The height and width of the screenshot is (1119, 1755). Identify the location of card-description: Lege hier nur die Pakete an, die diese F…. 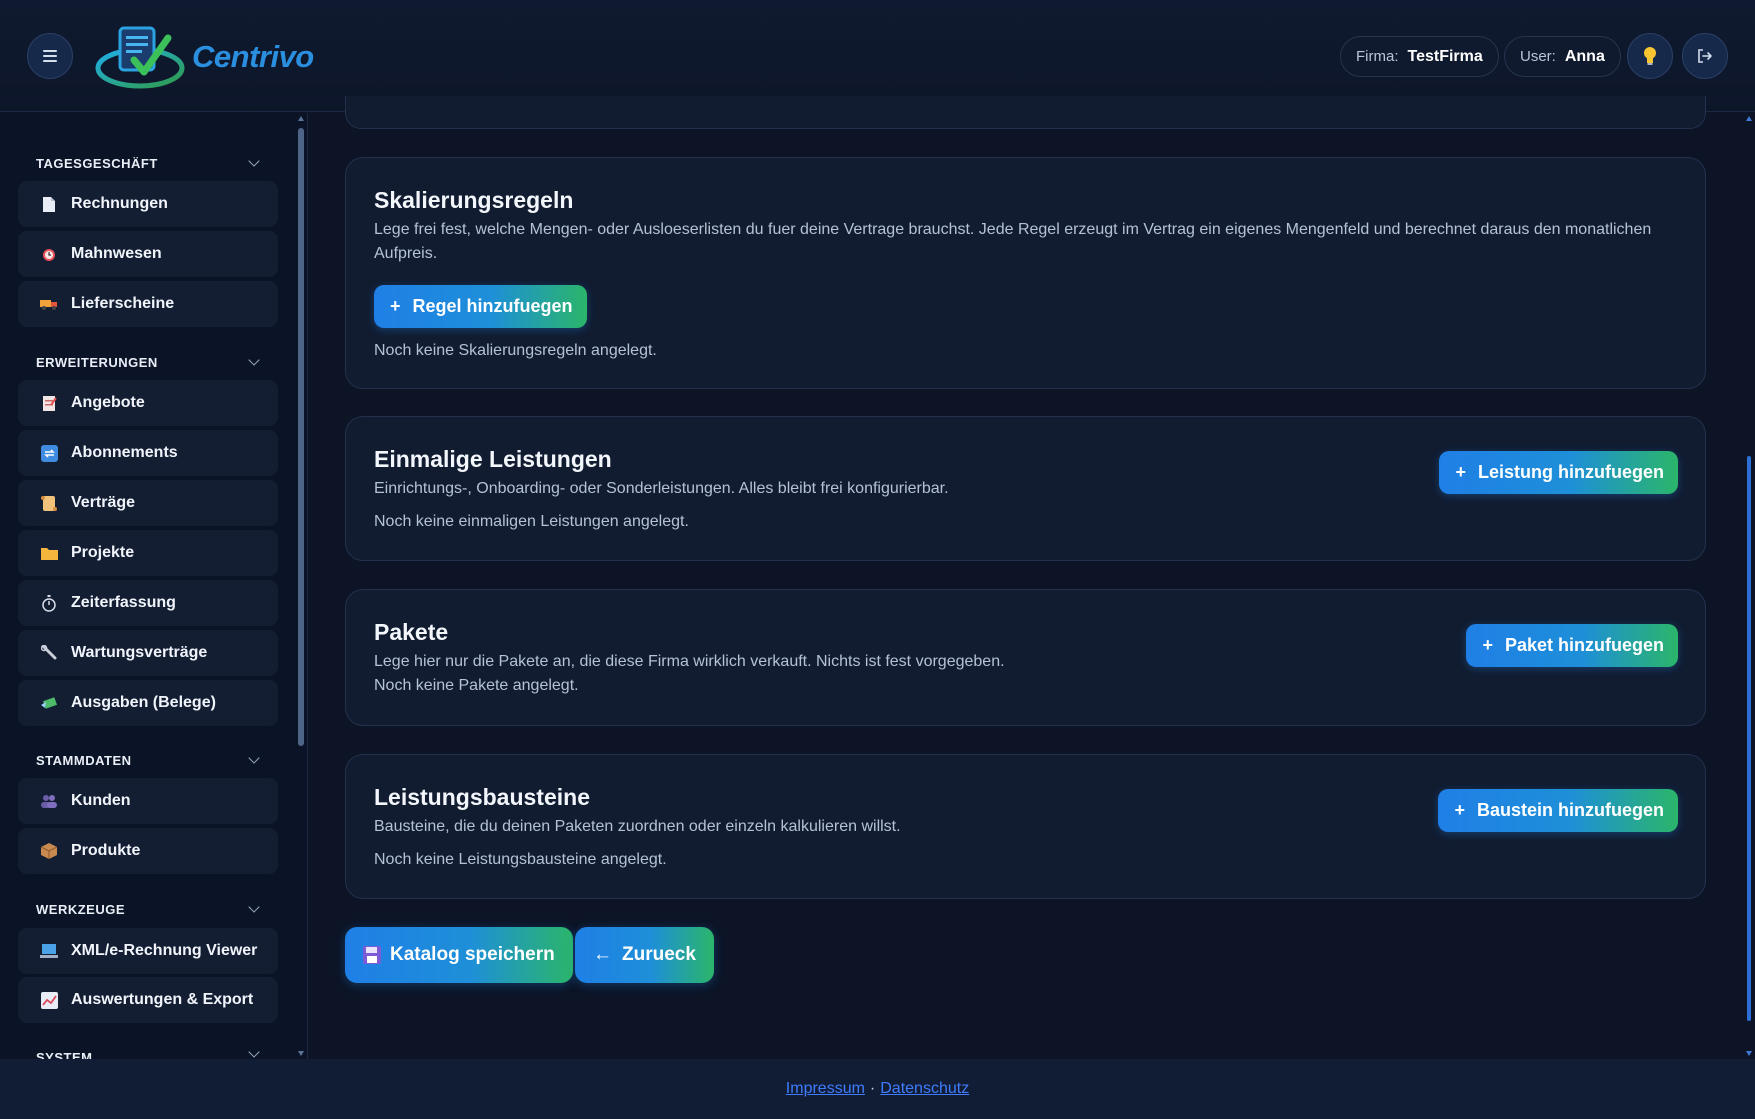
(689, 661).